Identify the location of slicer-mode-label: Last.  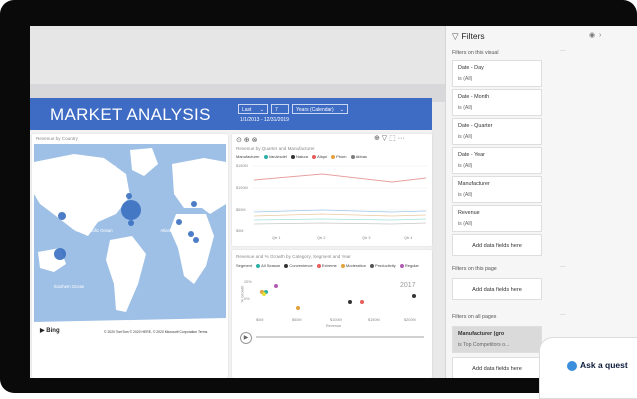
(247, 110).